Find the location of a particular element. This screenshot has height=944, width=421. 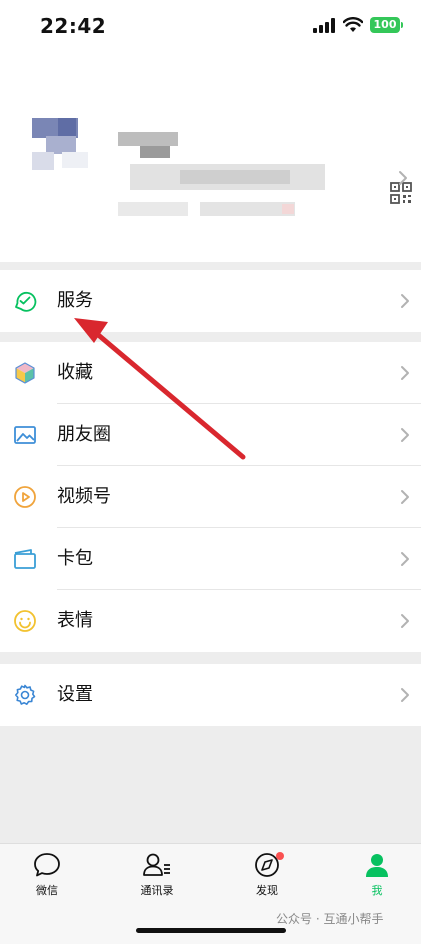

tab-chats: 微信 is located at coordinates (47, 875).